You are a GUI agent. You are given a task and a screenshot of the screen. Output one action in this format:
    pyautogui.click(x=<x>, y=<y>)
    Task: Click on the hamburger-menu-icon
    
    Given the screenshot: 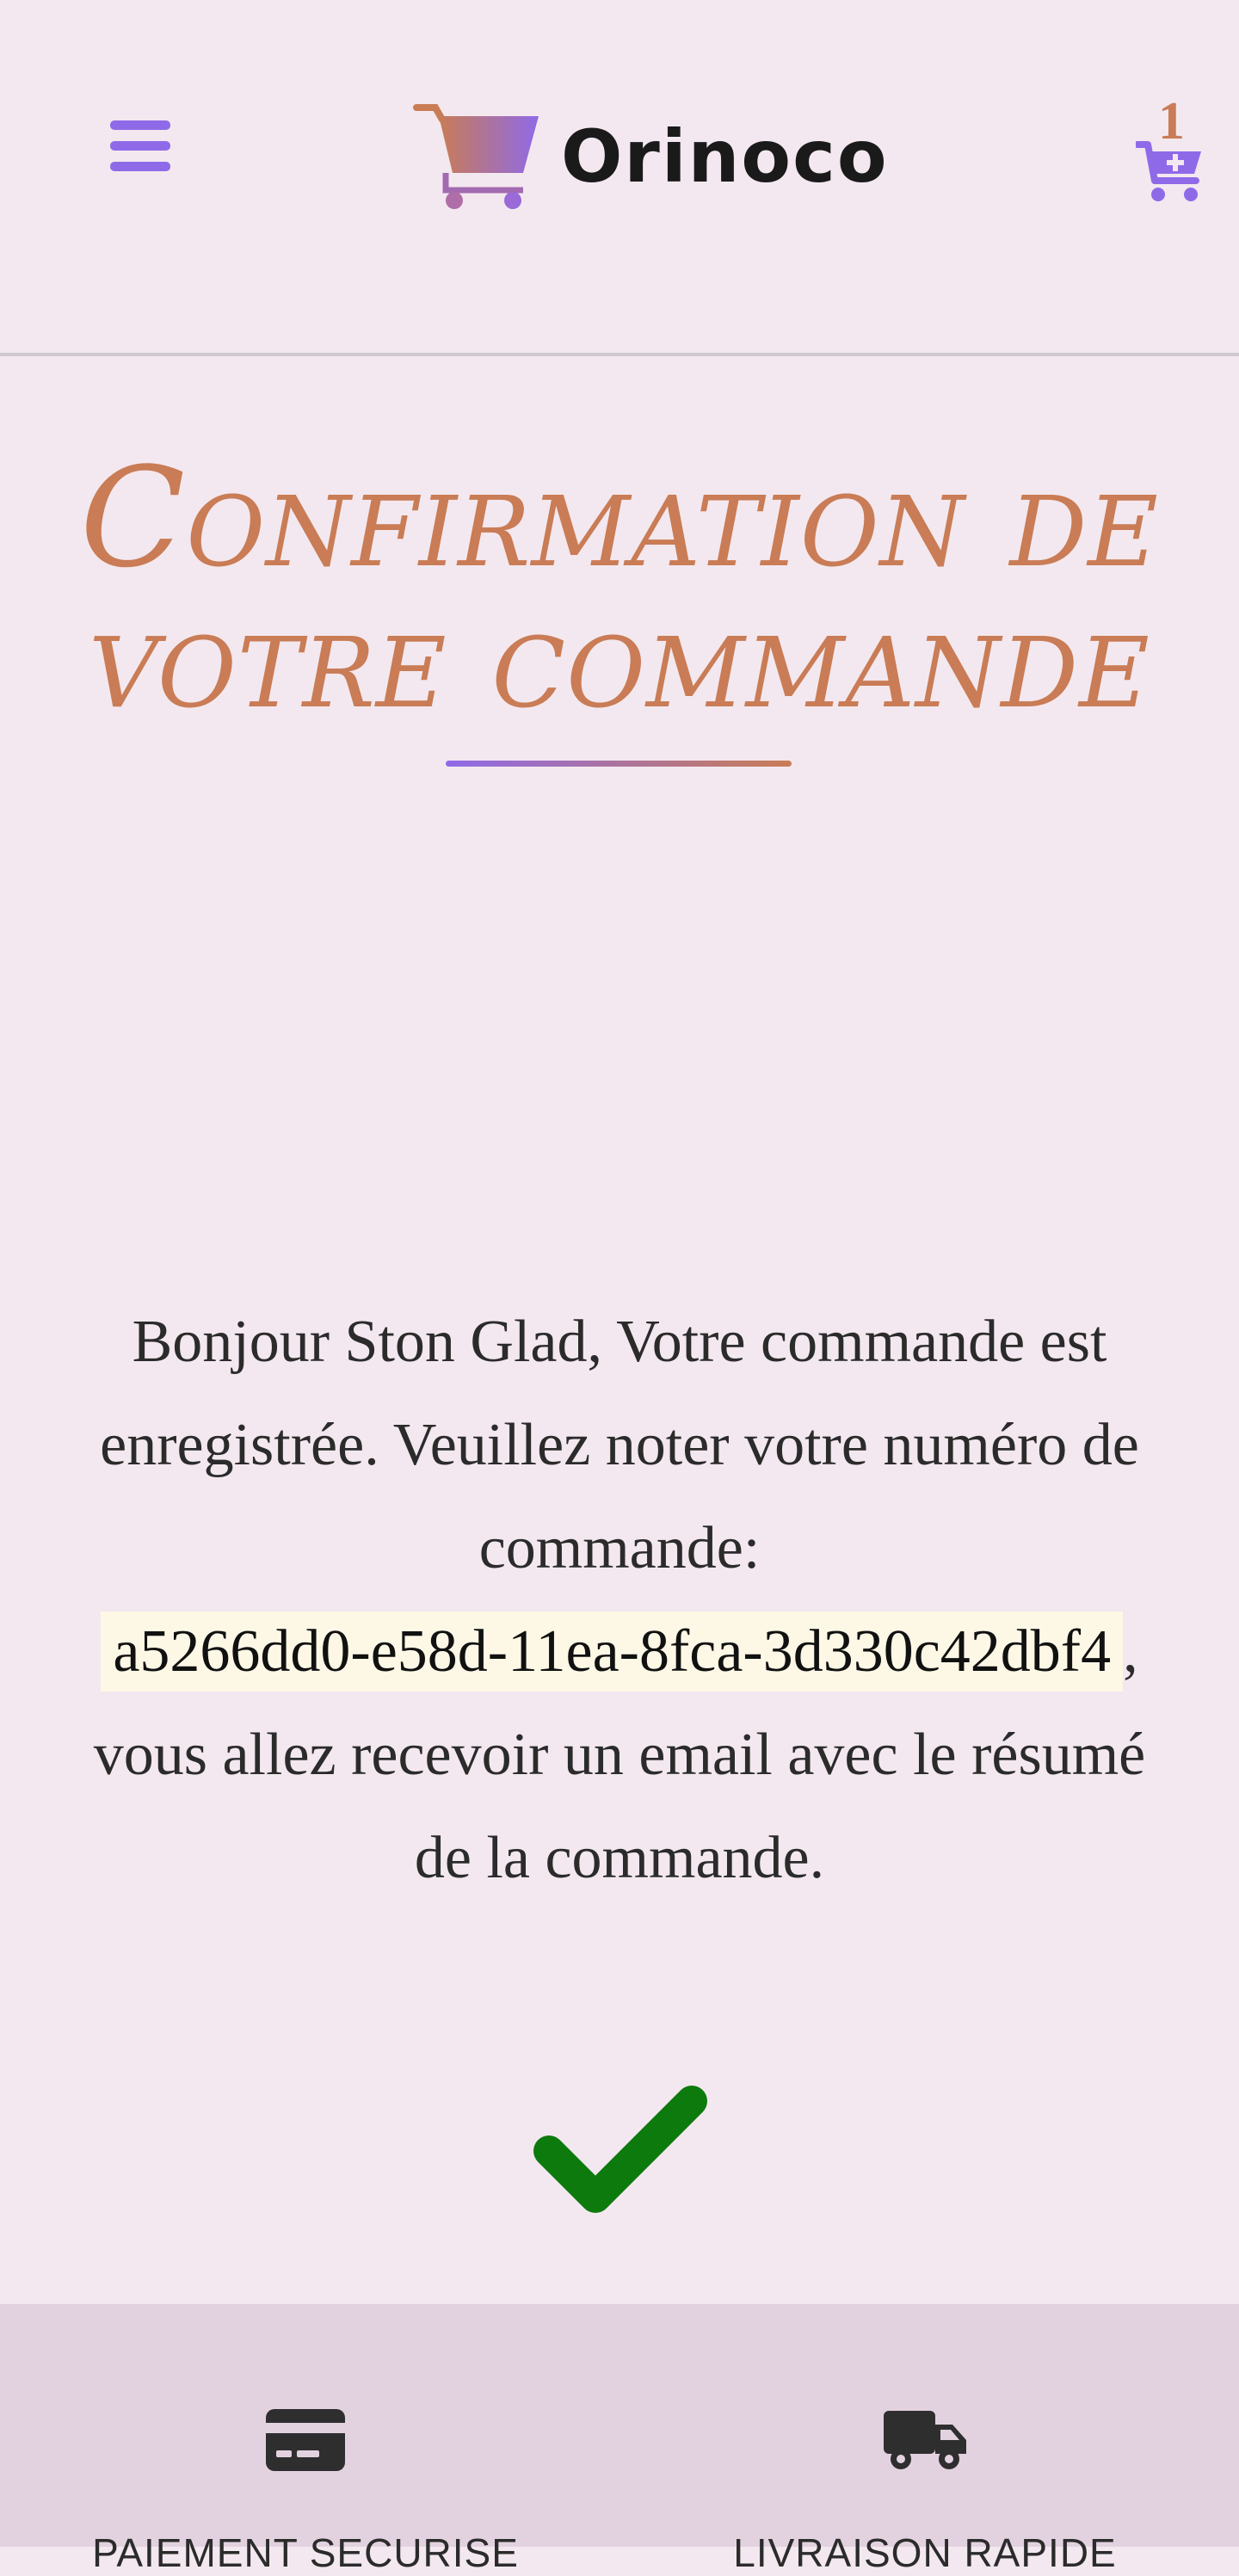 What is the action you would take?
    pyautogui.click(x=140, y=145)
    